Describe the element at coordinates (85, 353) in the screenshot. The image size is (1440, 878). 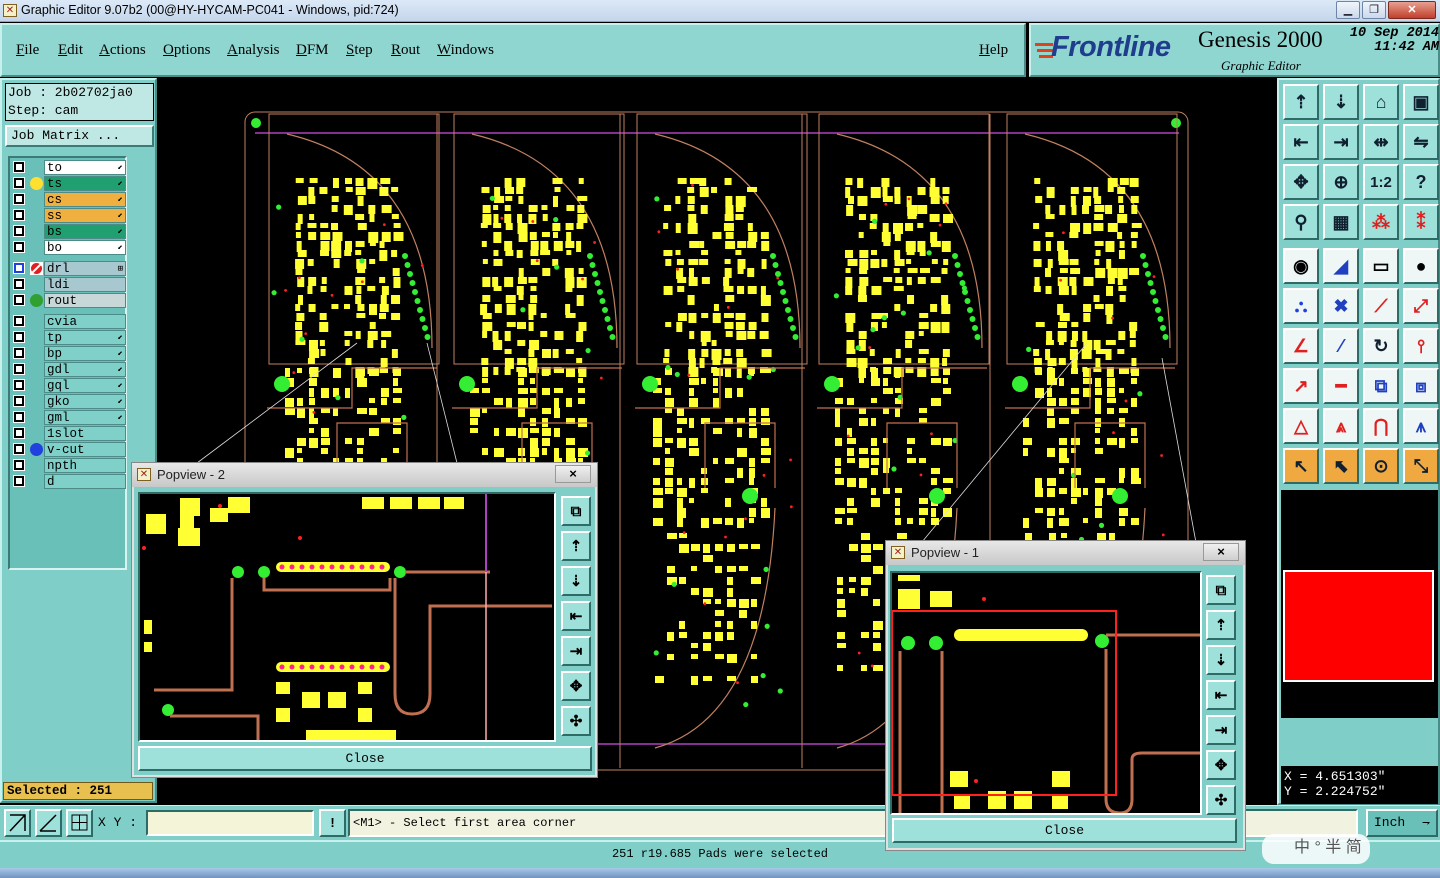
I see `layer-name: bp ⬋` at that location.